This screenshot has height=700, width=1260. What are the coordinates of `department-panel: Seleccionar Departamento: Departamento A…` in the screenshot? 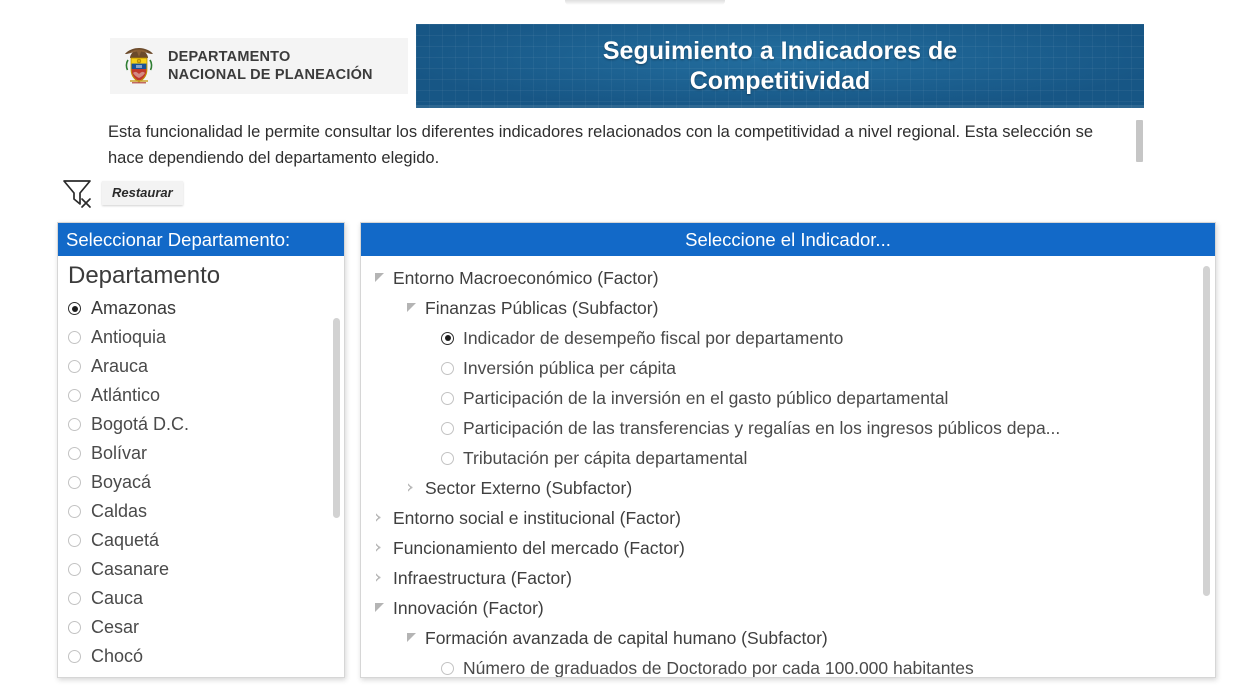 It's located at (201, 450).